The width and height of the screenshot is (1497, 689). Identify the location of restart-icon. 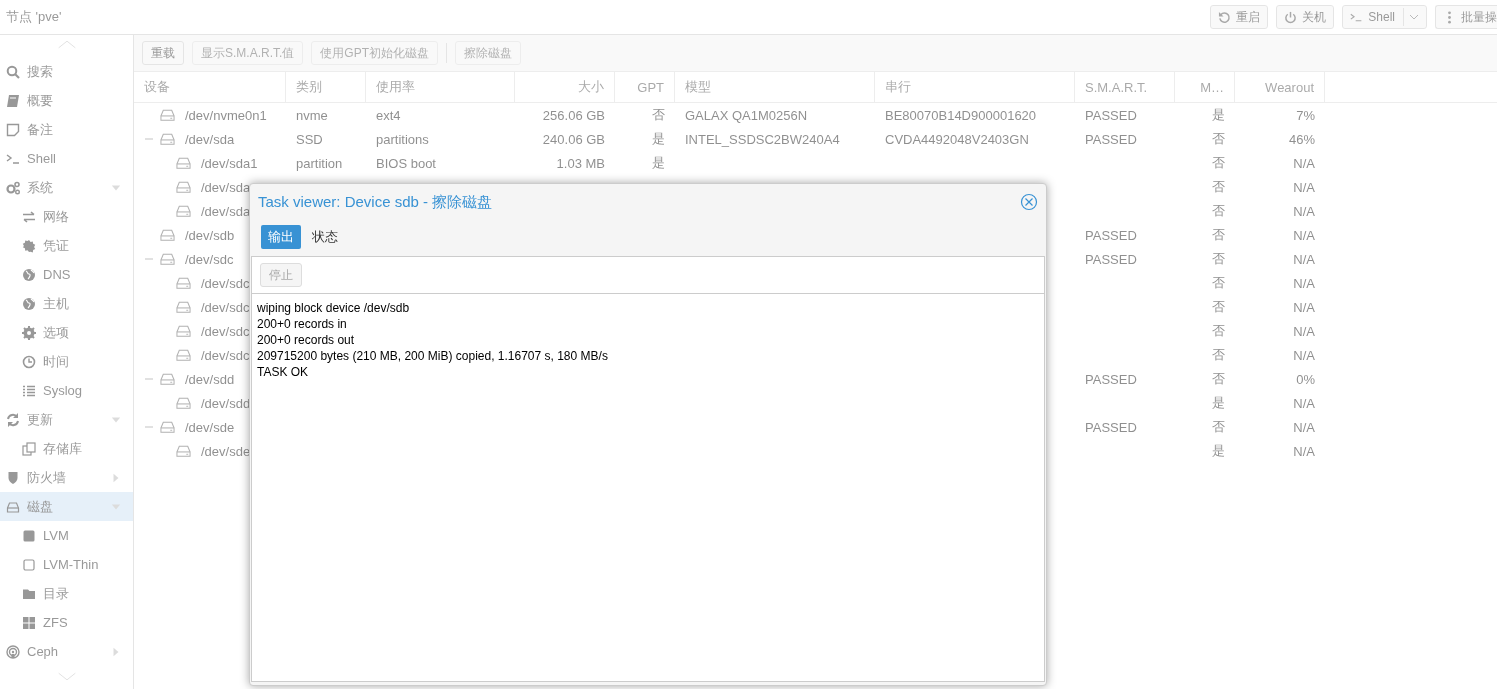
(1225, 17).